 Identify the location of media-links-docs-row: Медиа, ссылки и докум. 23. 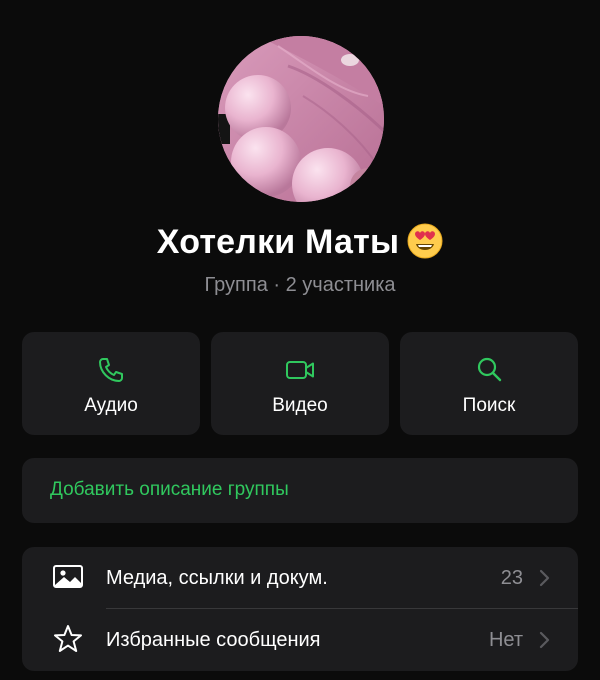
(300, 578).